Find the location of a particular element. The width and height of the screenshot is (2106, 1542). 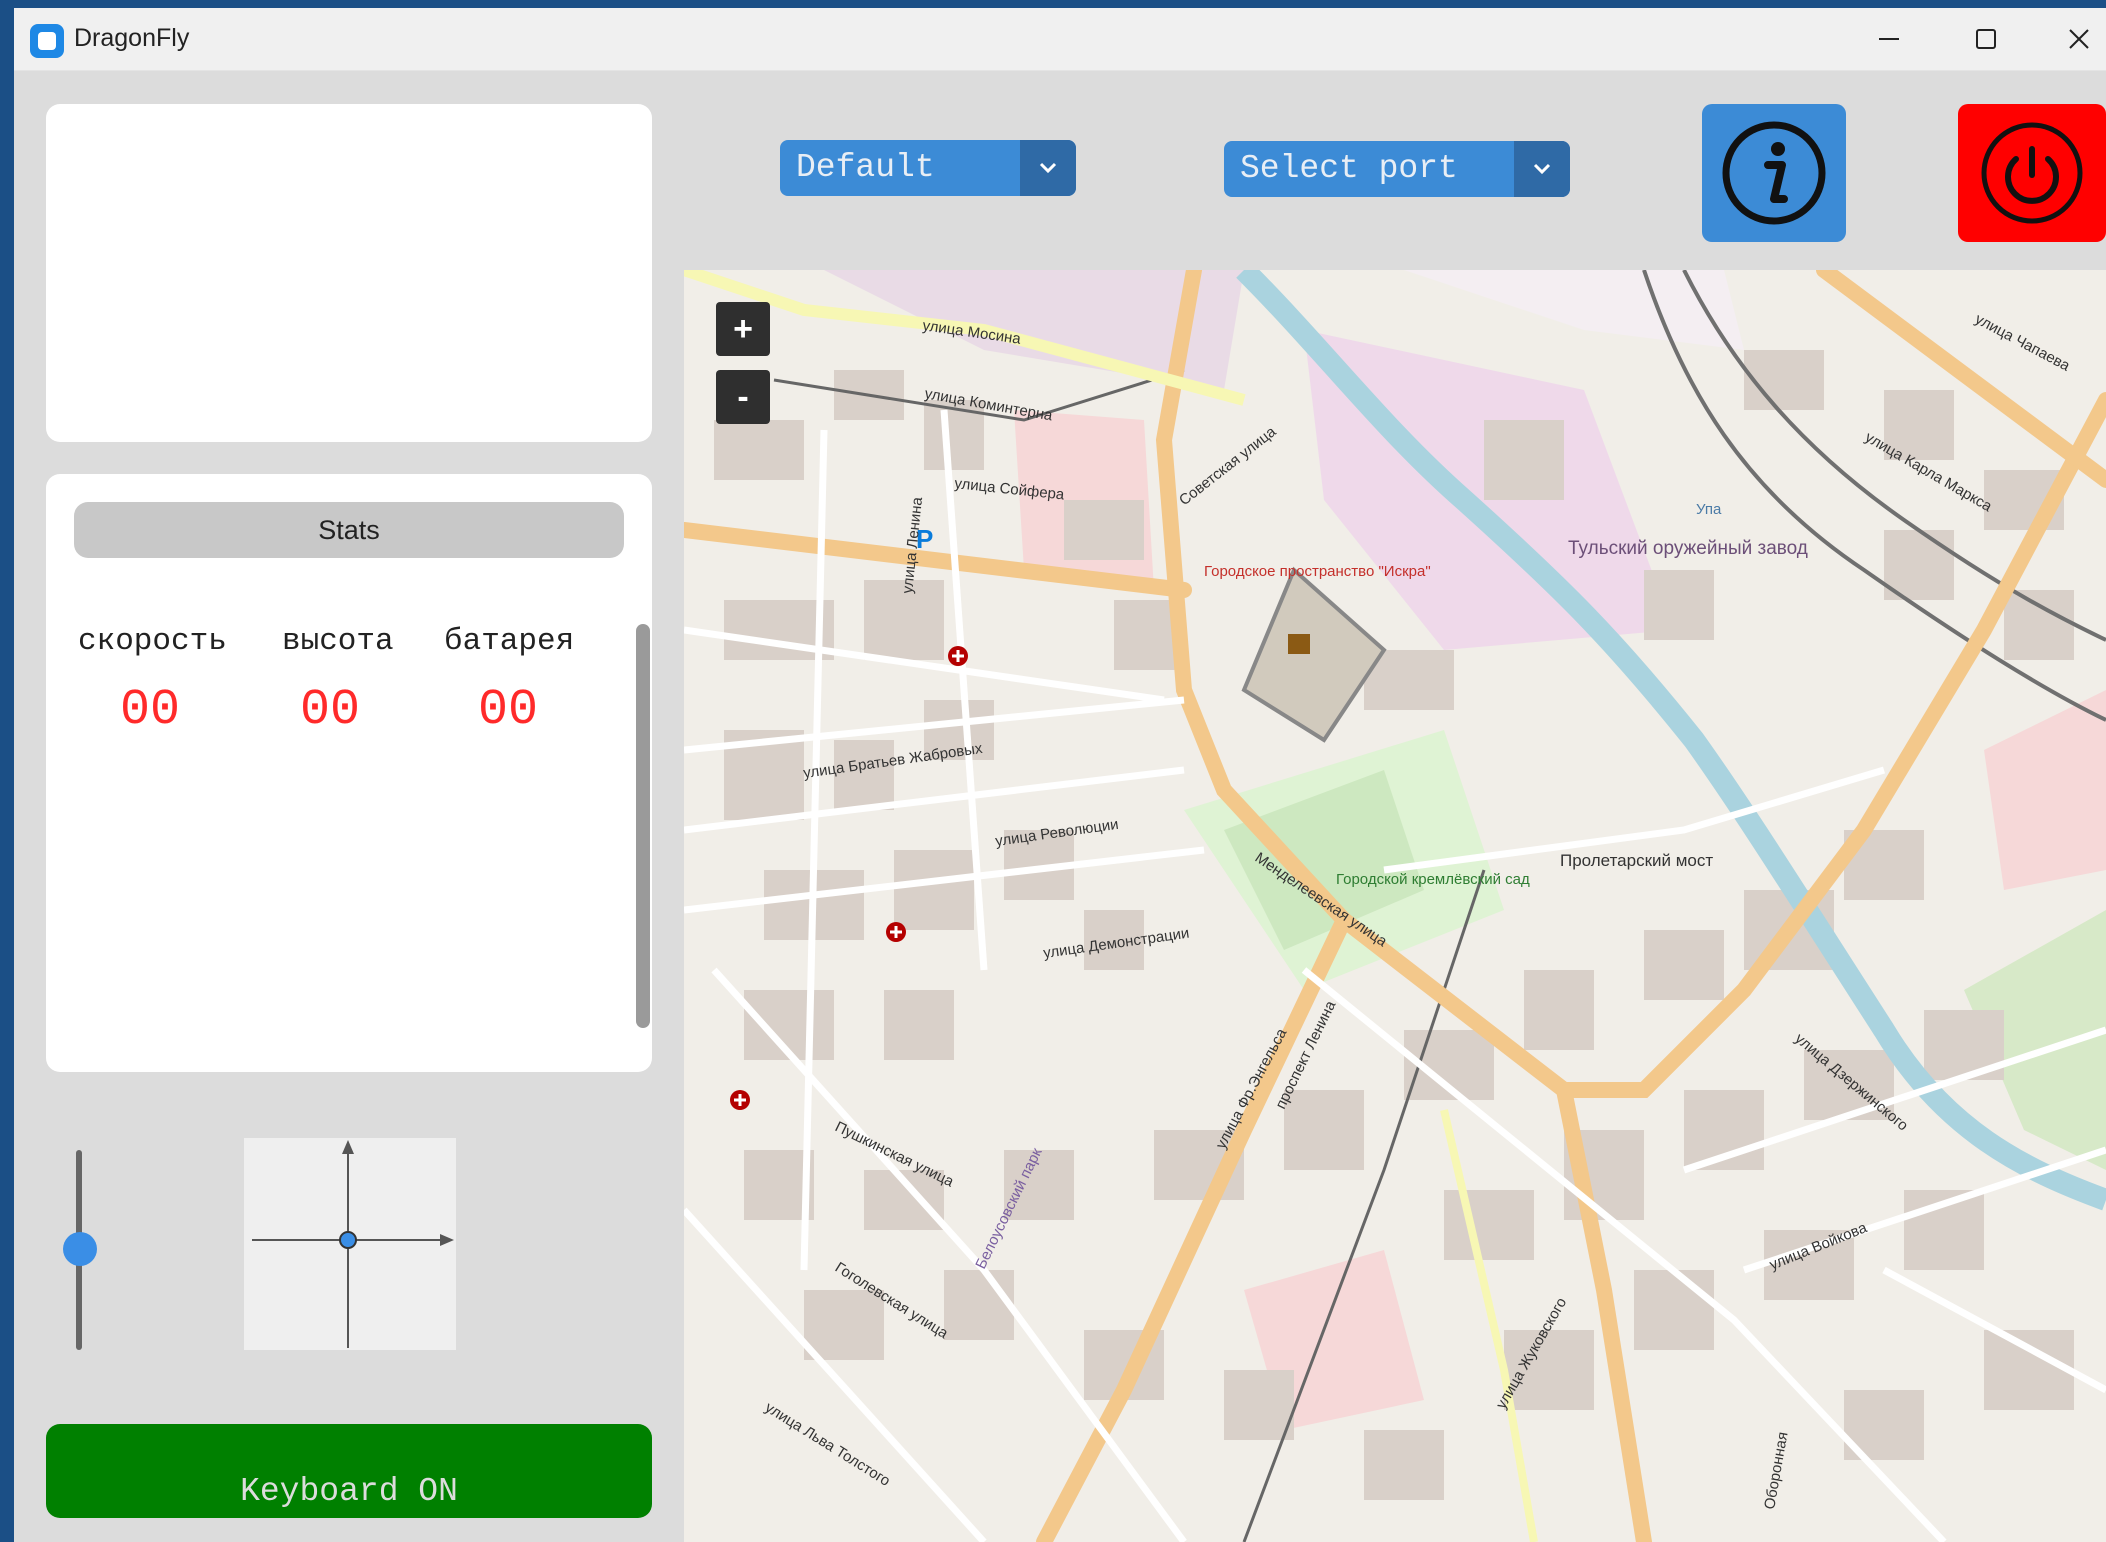

map-label: Оборонная is located at coordinates (1776, 1471).